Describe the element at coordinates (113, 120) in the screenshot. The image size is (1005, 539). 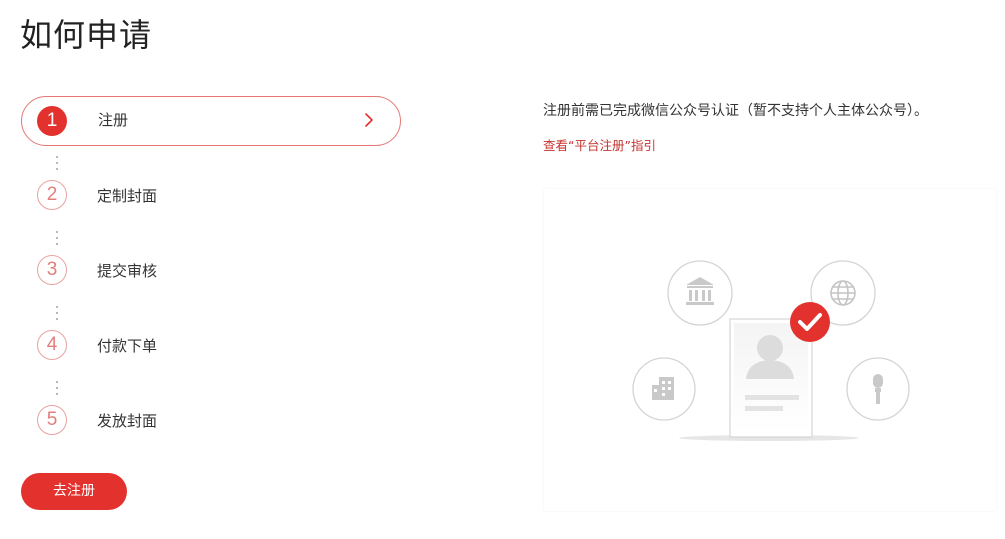
I see `step-label: 注册` at that location.